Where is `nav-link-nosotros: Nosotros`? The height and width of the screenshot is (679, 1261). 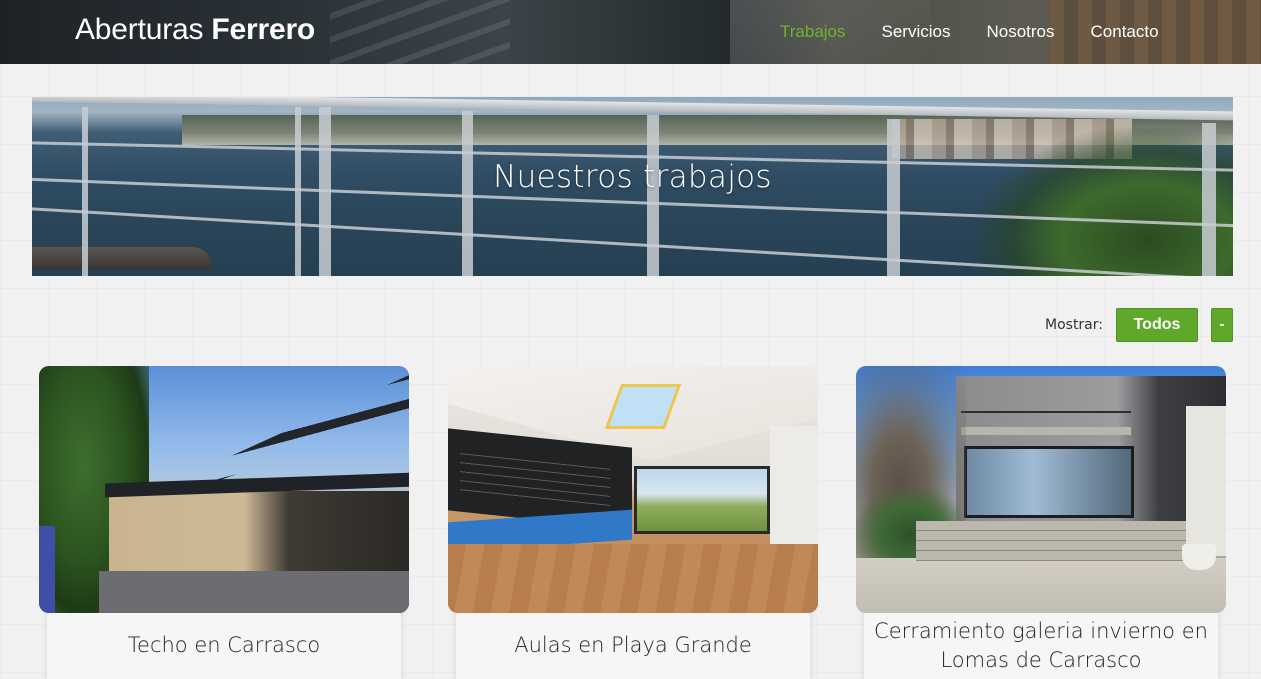
nav-link-nosotros: Nosotros is located at coordinates (1020, 32).